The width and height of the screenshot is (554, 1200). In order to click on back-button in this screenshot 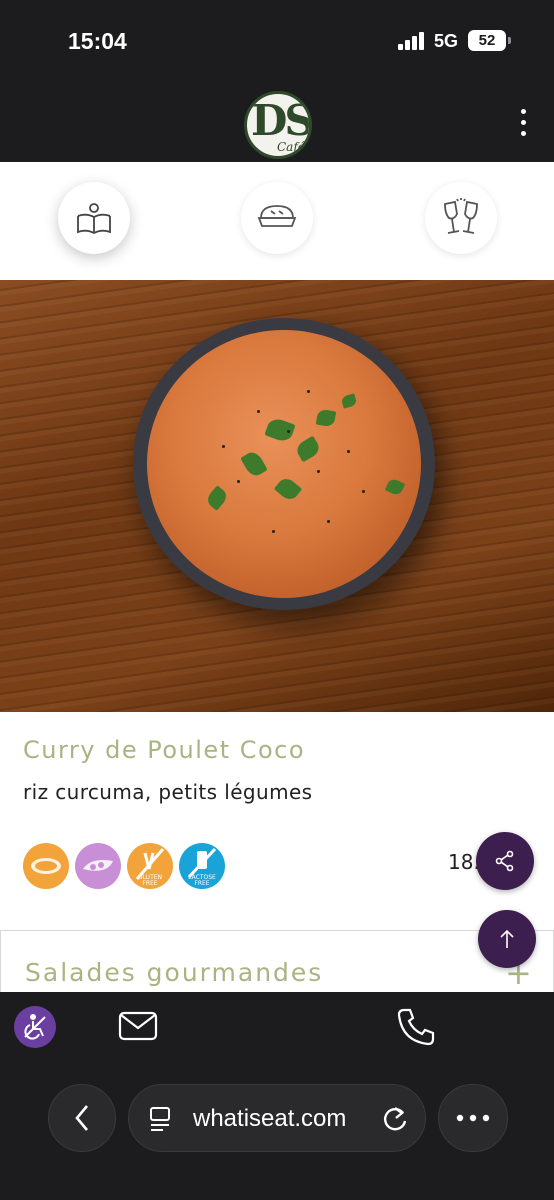, I will do `click(82, 1118)`.